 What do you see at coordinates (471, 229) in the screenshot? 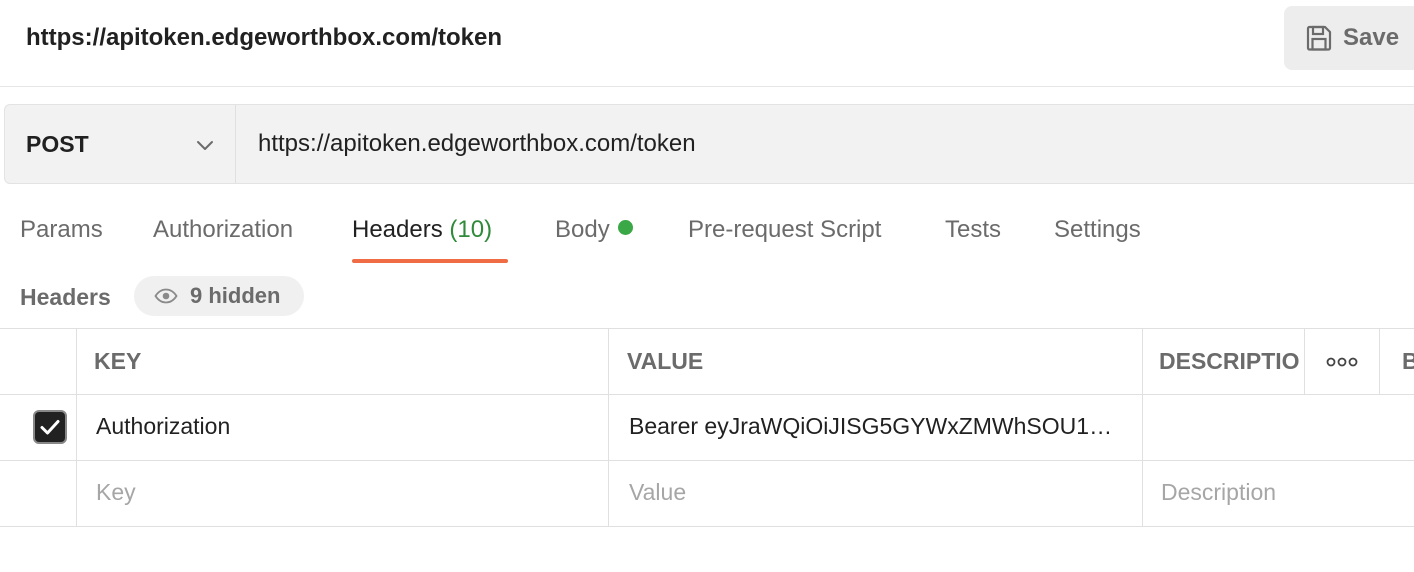
I see `tab-headers-count: (10)` at bounding box center [471, 229].